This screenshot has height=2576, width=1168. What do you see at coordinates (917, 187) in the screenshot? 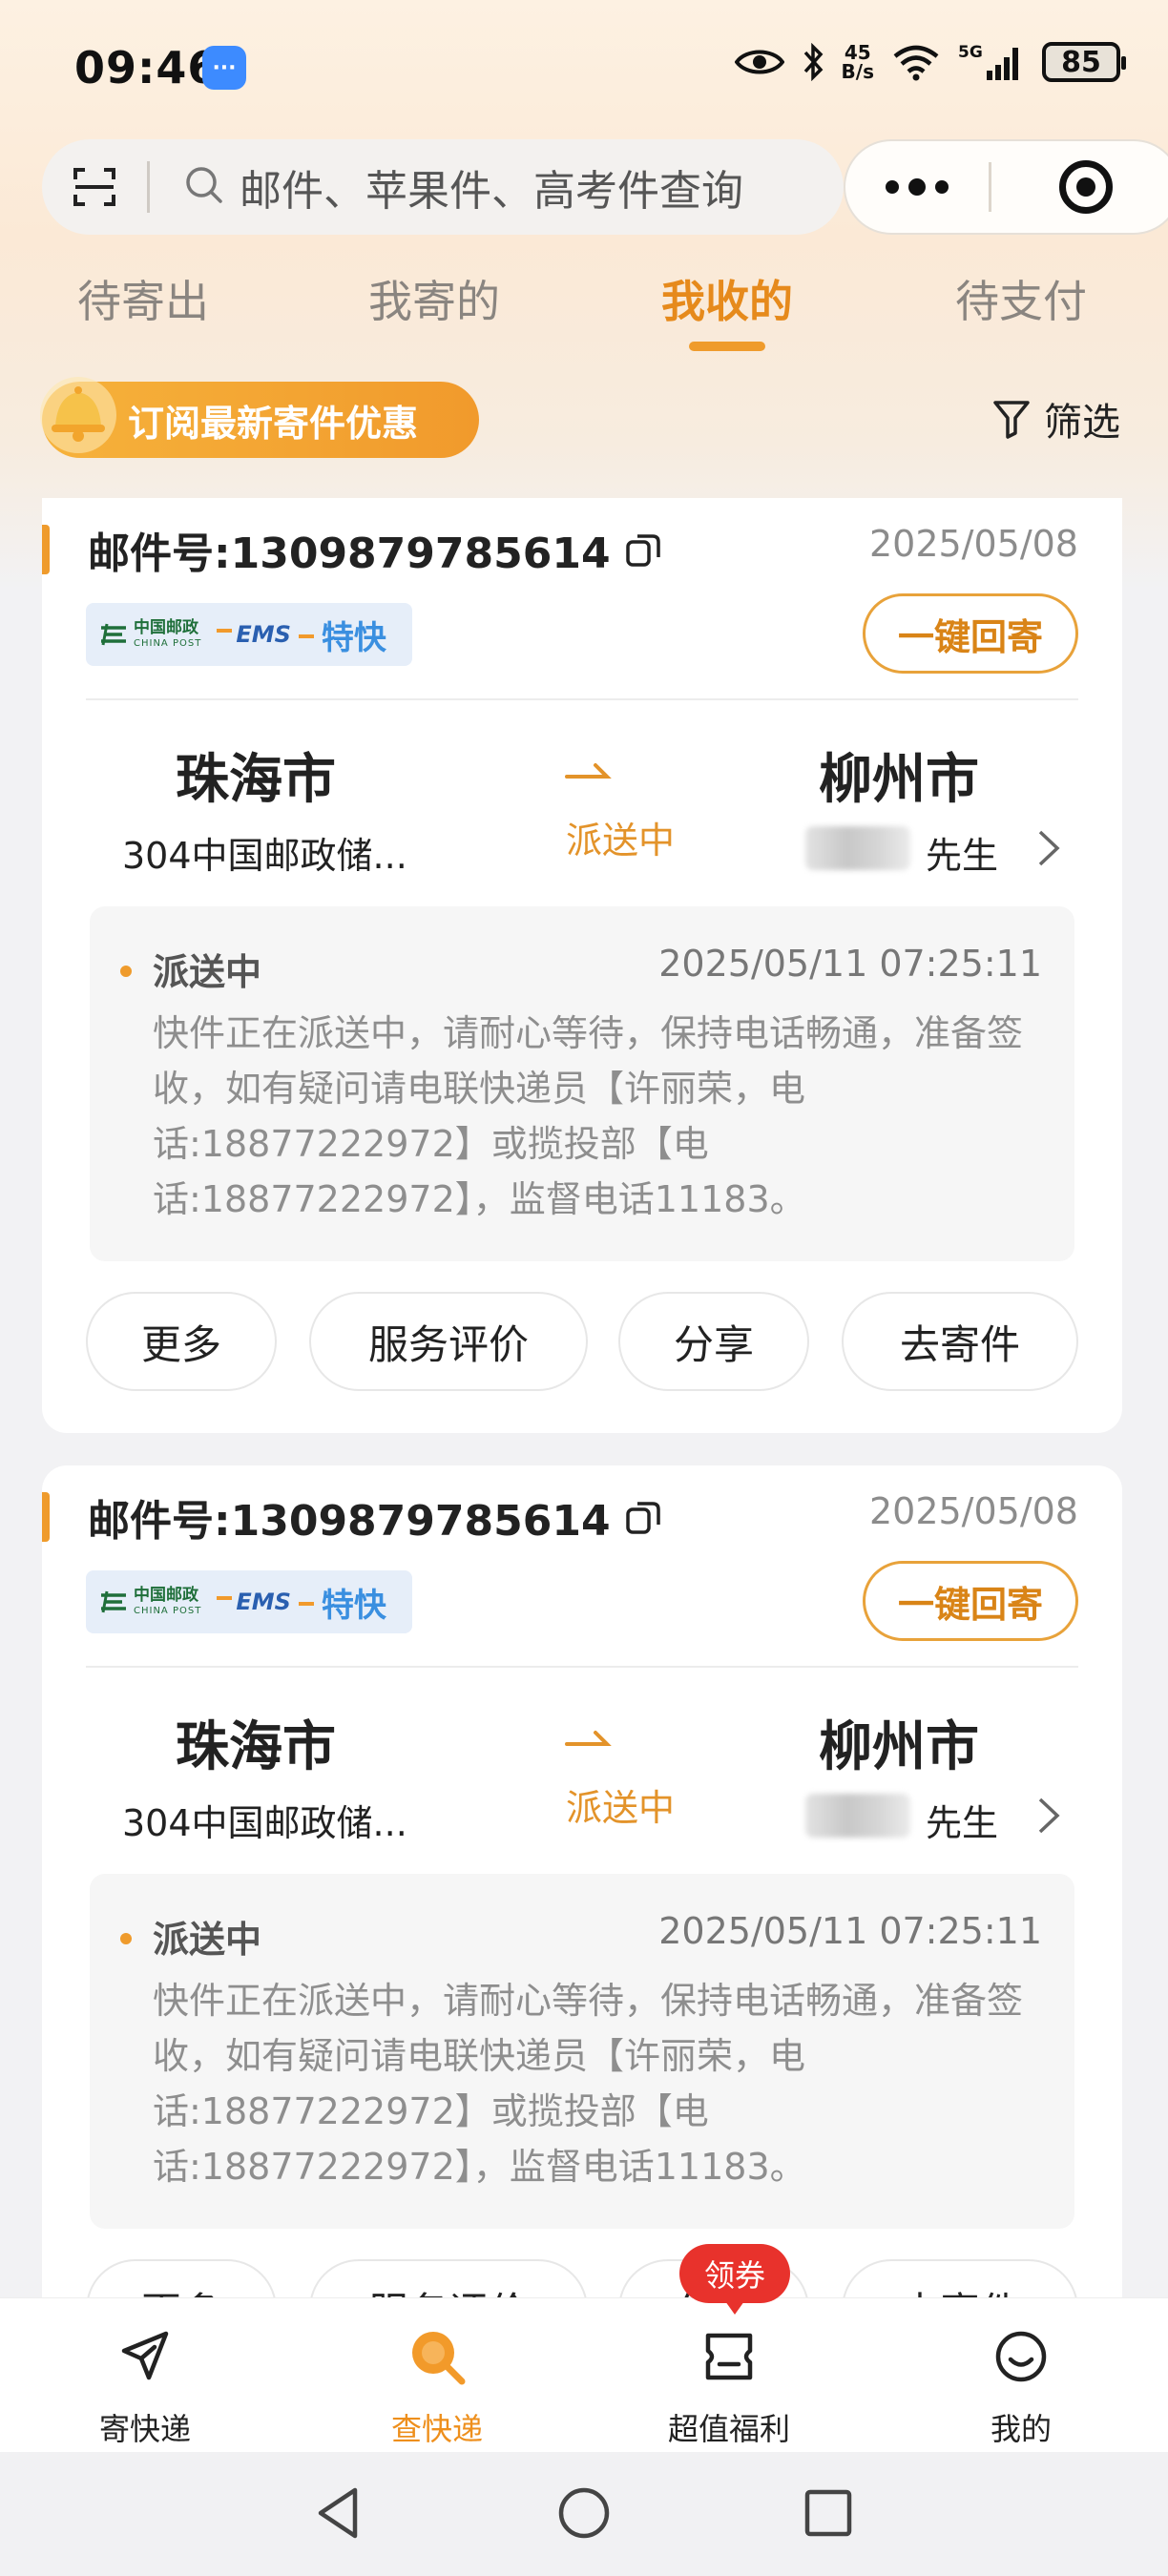
I see `more-button` at bounding box center [917, 187].